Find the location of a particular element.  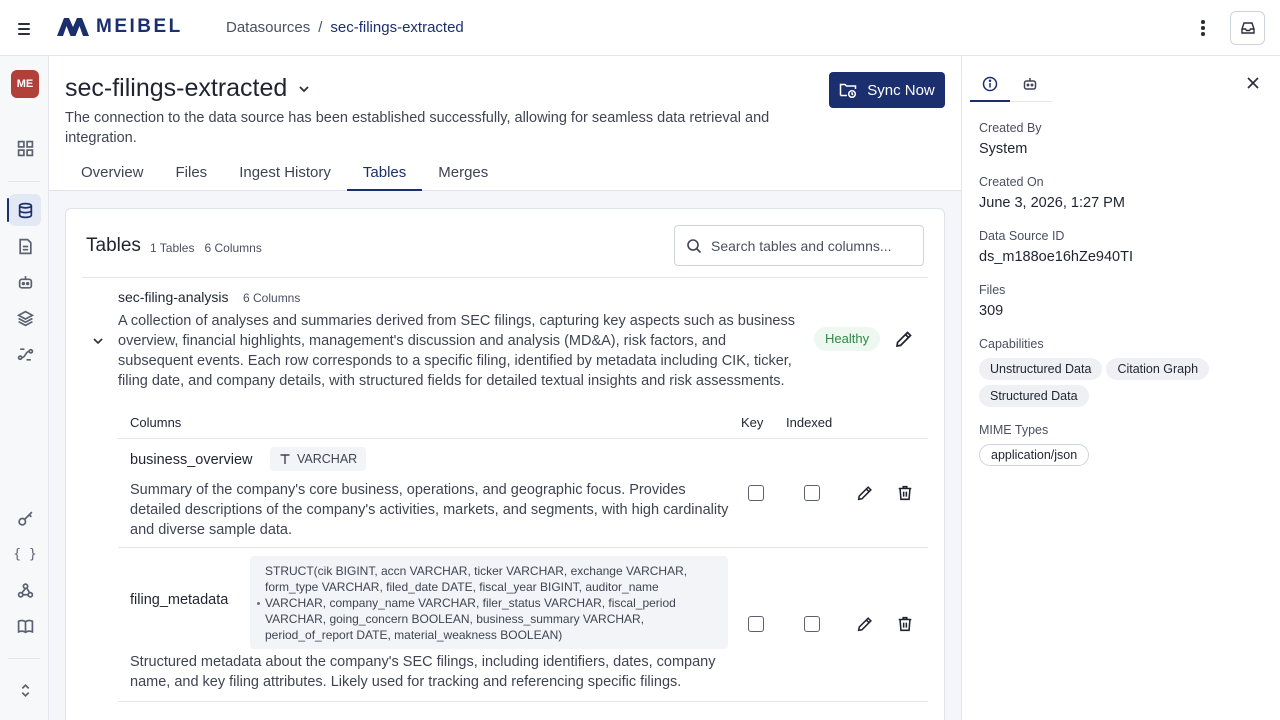

more-options-icon is located at coordinates (1203, 28).